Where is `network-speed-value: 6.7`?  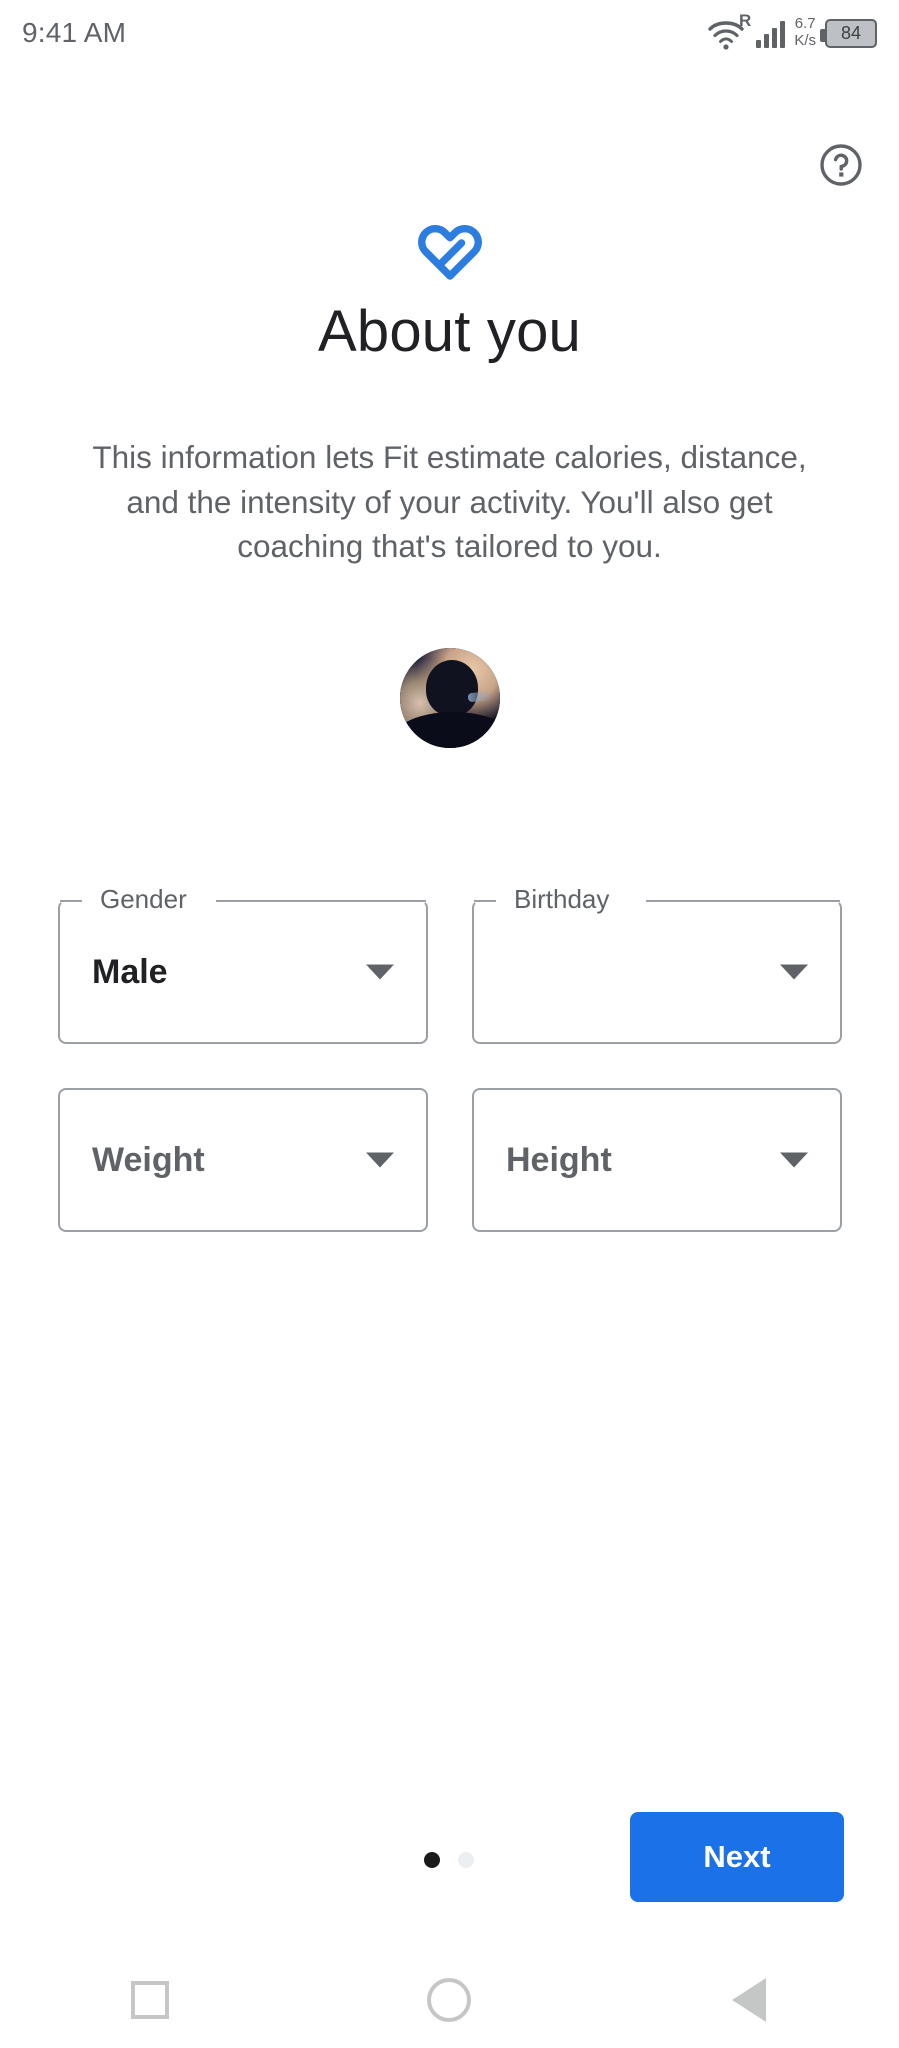 network-speed-value: 6.7 is located at coordinates (805, 24).